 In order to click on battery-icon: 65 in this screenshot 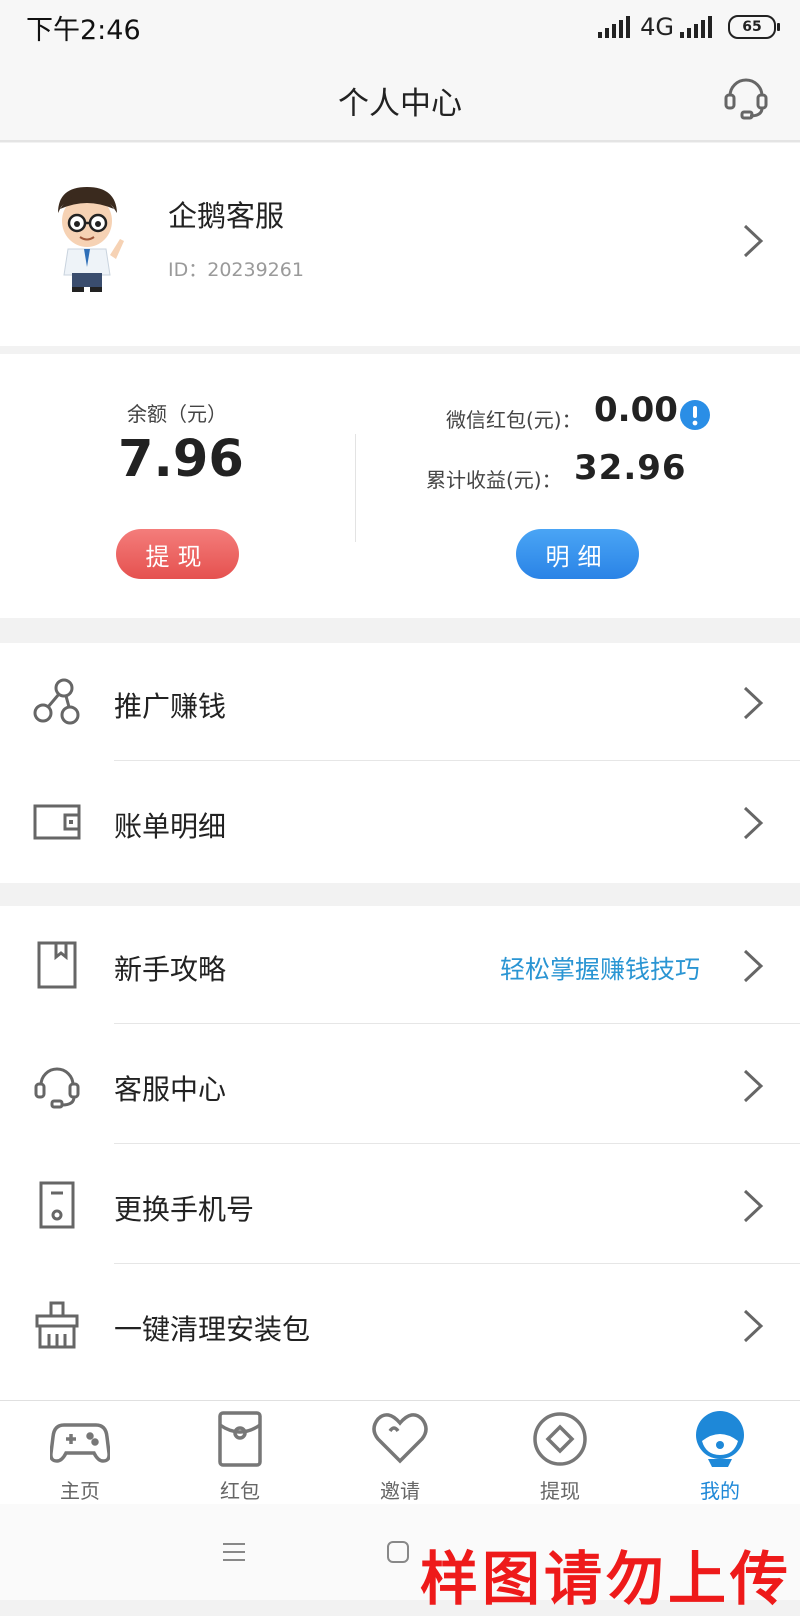, I will do `click(754, 27)`.